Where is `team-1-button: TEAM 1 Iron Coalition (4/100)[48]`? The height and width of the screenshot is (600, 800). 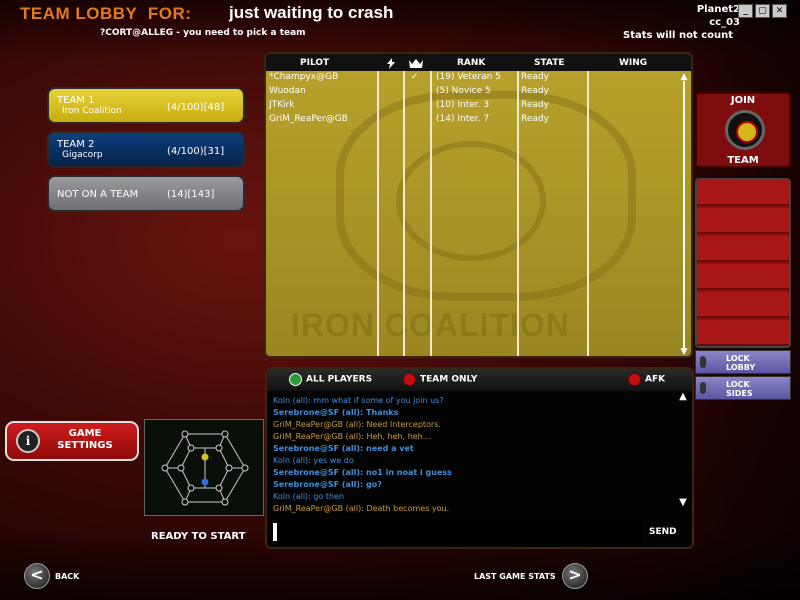 team-1-button: TEAM 1 Iron Coalition (4/100)[48] is located at coordinates (146, 105).